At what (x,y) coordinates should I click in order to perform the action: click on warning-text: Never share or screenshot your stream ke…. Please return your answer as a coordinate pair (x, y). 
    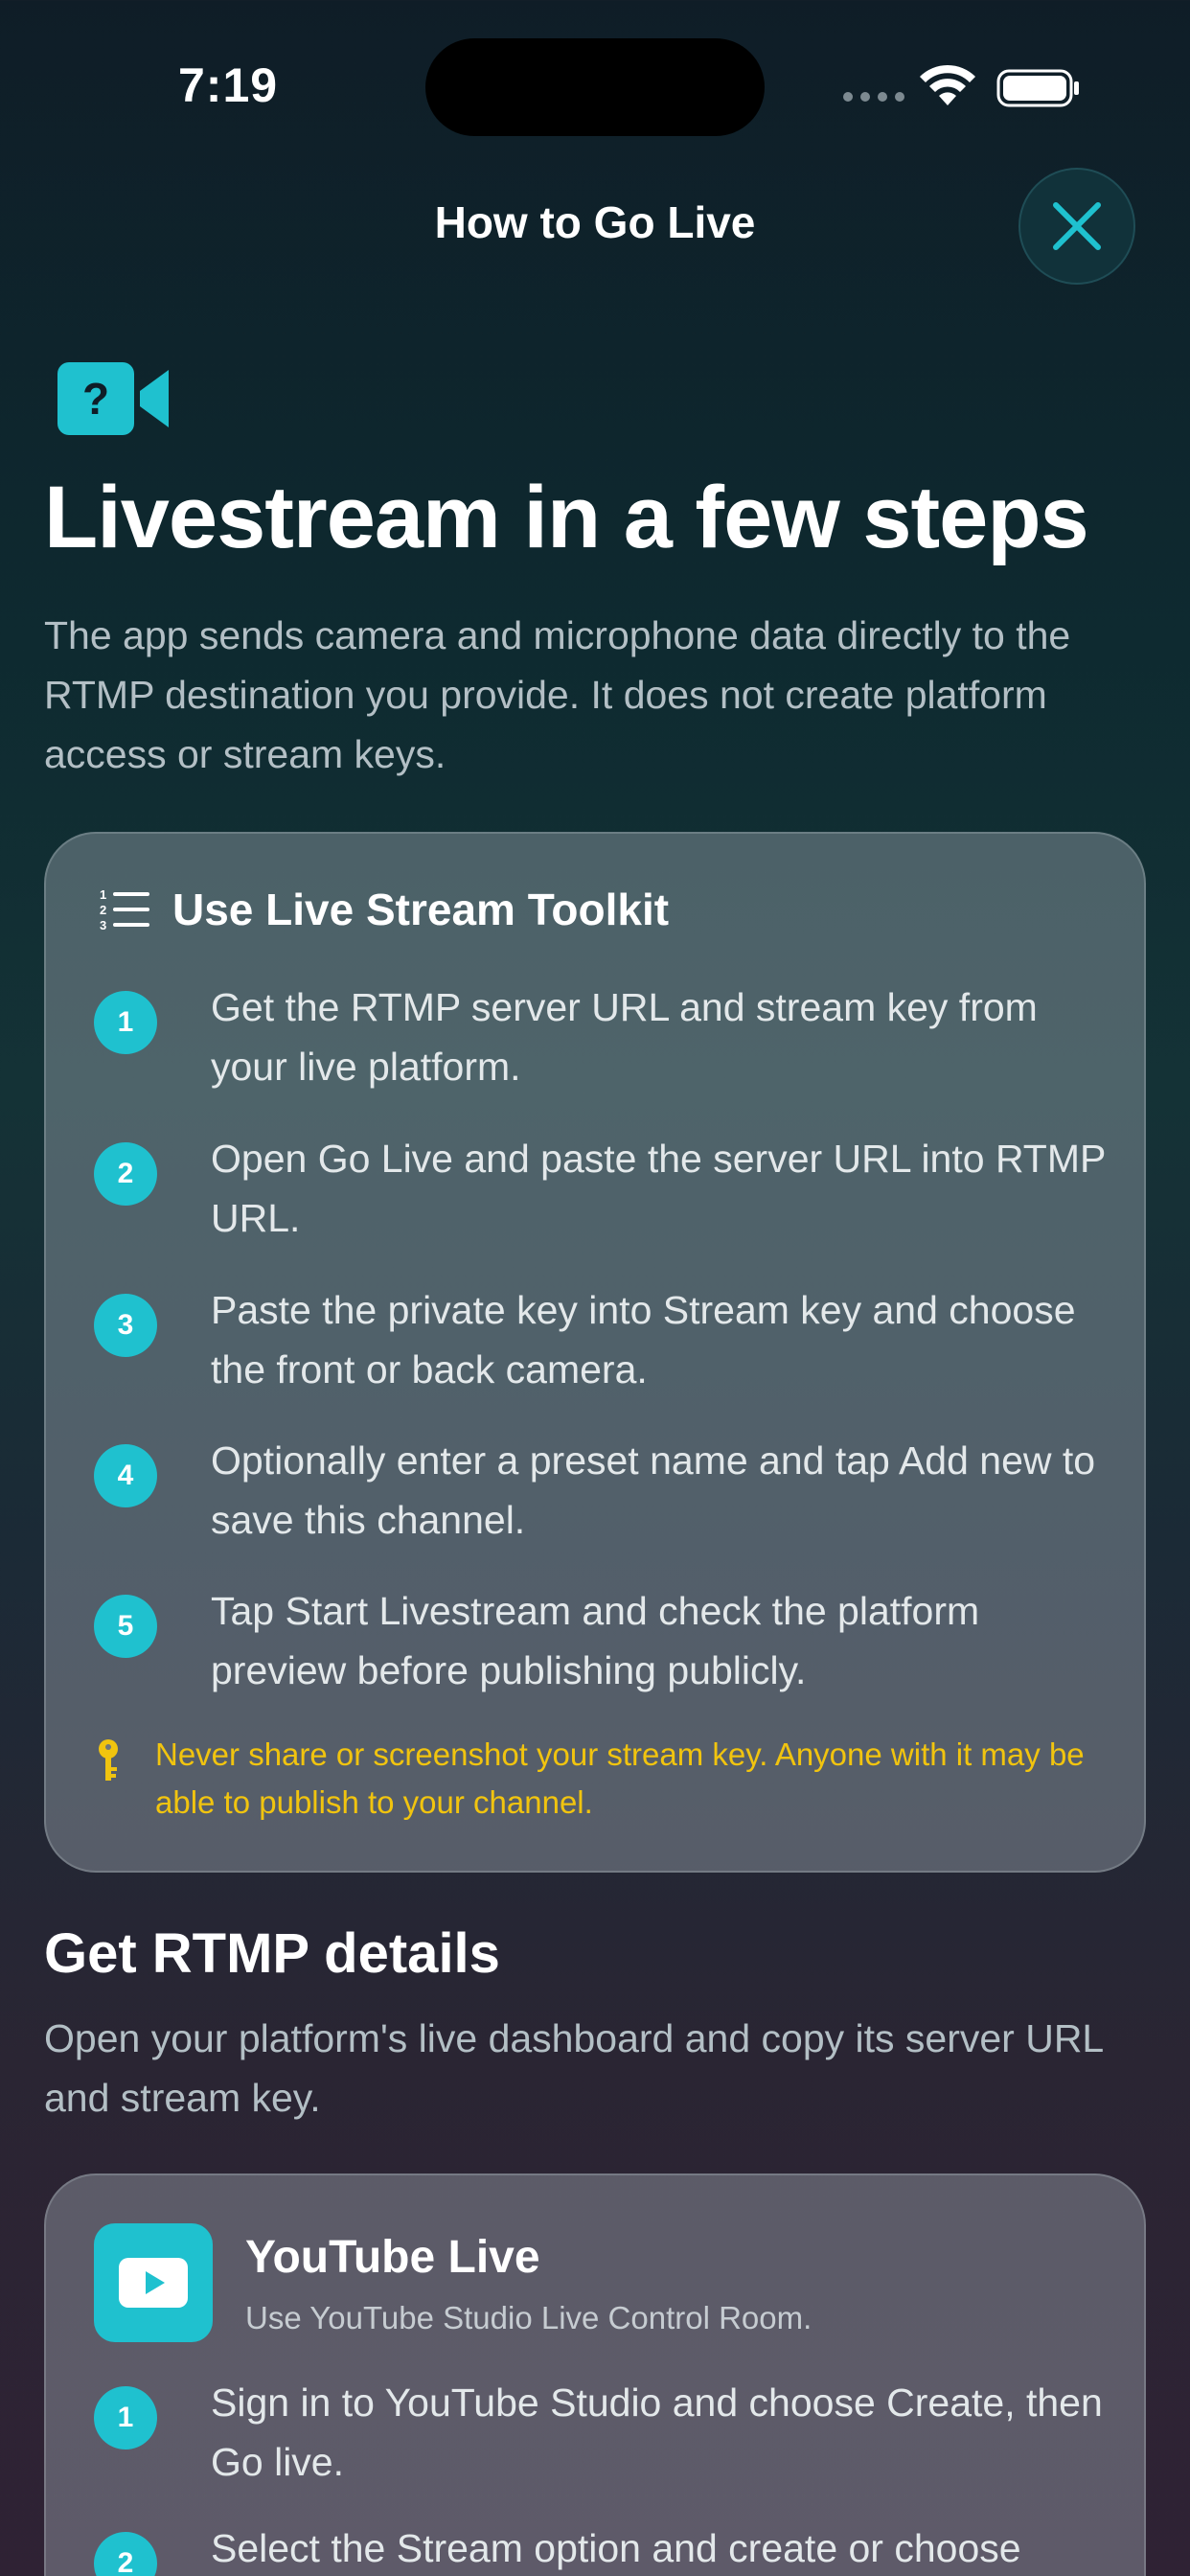
    Looking at the image, I should click on (620, 1778).